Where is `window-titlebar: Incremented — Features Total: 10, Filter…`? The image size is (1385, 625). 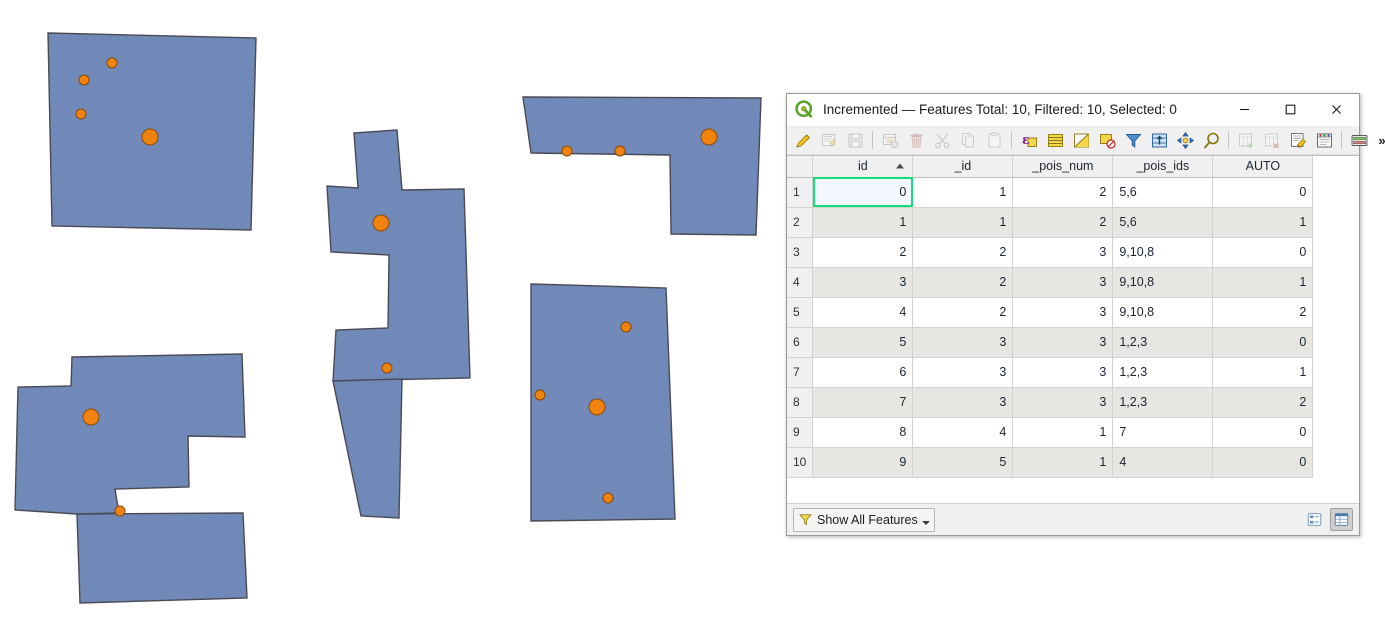
window-titlebar: Incremented — Features Total: 10, Filter… is located at coordinates (1073, 110).